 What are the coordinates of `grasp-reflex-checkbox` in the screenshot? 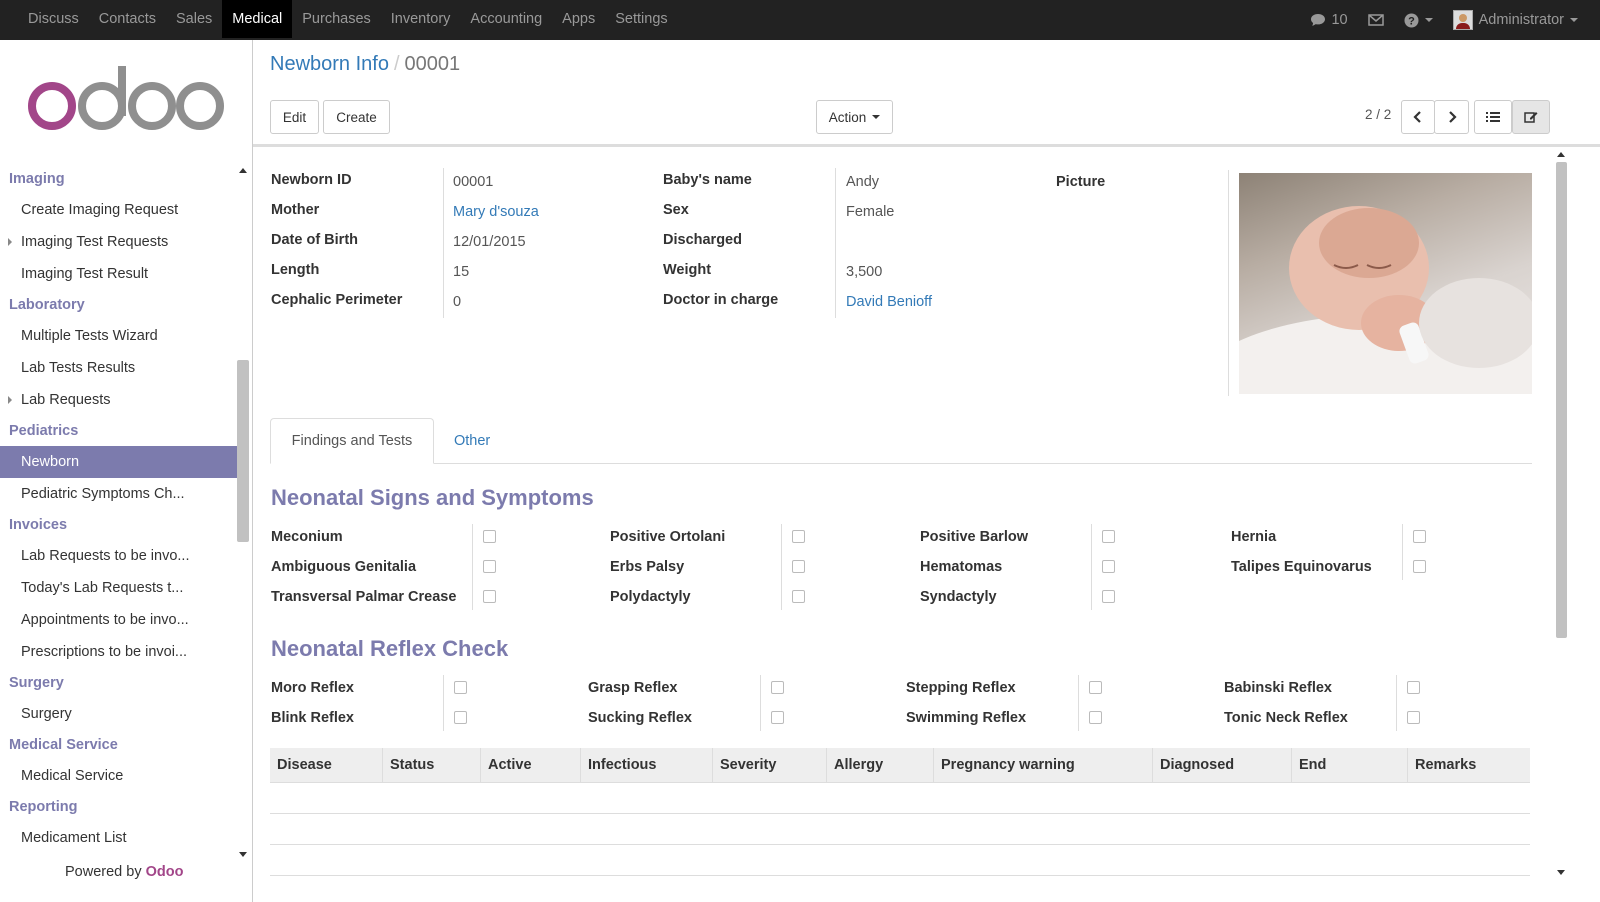 It's located at (777, 687).